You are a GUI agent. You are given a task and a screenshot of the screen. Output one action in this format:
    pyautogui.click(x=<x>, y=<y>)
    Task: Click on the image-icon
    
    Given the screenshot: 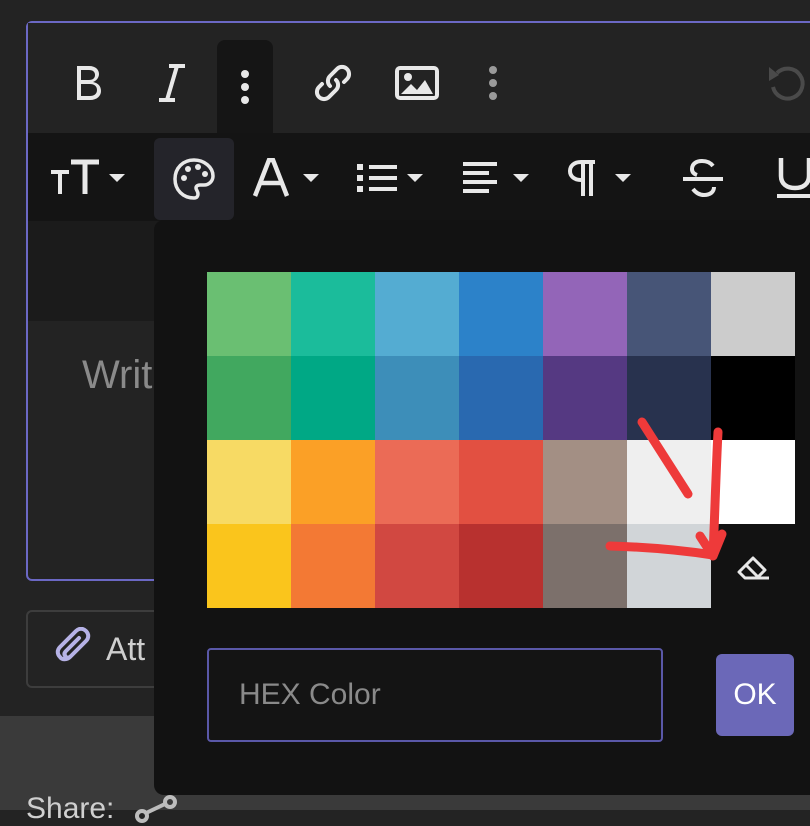 What is the action you would take?
    pyautogui.click(x=417, y=83)
    